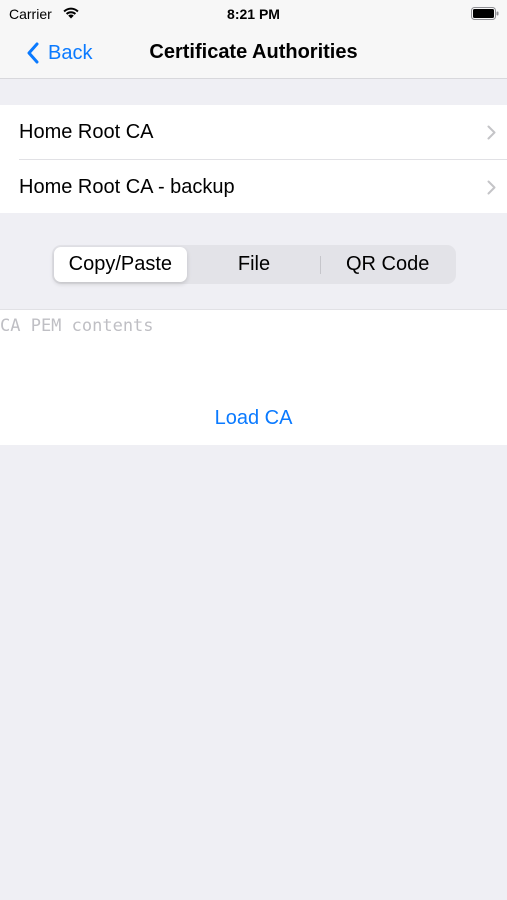 The image size is (507, 900). What do you see at coordinates (253, 187) in the screenshot?
I see `ca-list-item-home-root-ca-backup: Home Root CA - backup` at bounding box center [253, 187].